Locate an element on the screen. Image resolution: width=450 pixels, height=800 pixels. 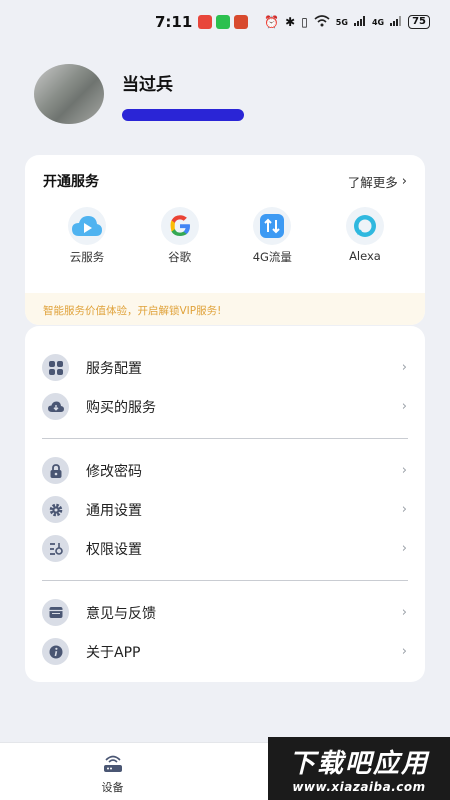
service-label: 4G流量 is located at coordinates (272, 257).